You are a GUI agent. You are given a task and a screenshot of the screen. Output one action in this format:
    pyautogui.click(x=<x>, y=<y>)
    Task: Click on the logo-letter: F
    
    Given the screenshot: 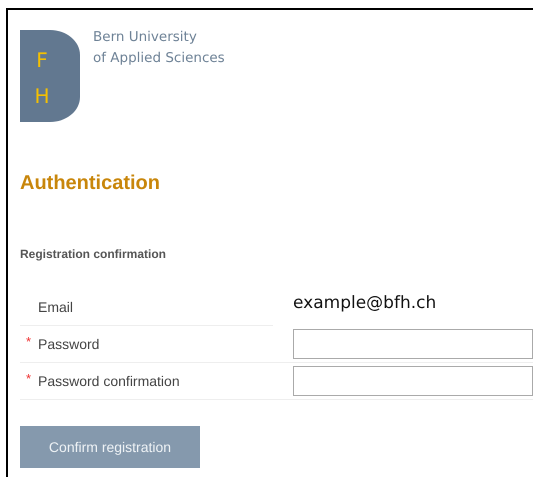 What is the action you would take?
    pyautogui.click(x=42, y=60)
    